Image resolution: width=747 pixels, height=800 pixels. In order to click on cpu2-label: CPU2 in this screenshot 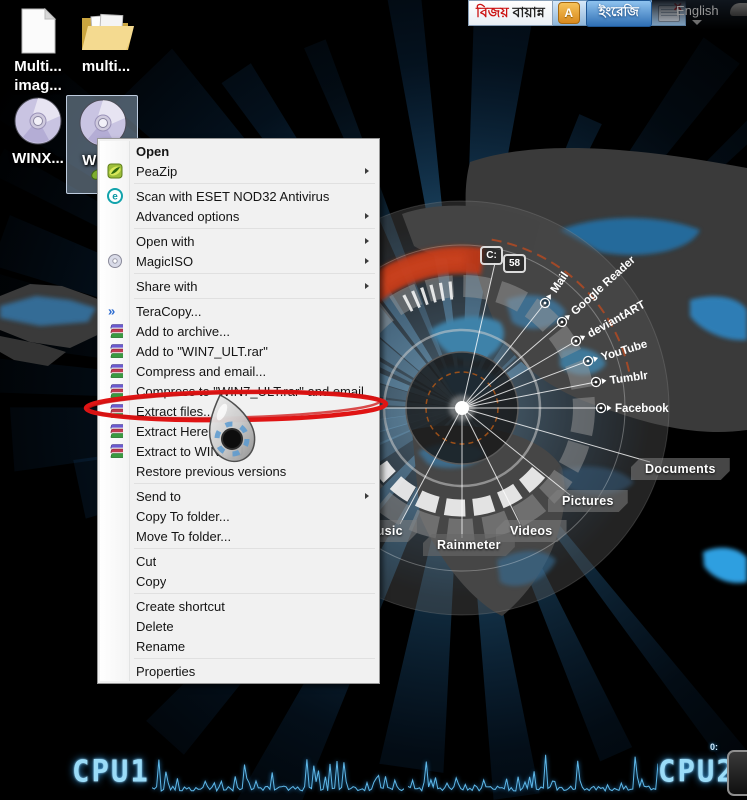, I will do `click(697, 771)`.